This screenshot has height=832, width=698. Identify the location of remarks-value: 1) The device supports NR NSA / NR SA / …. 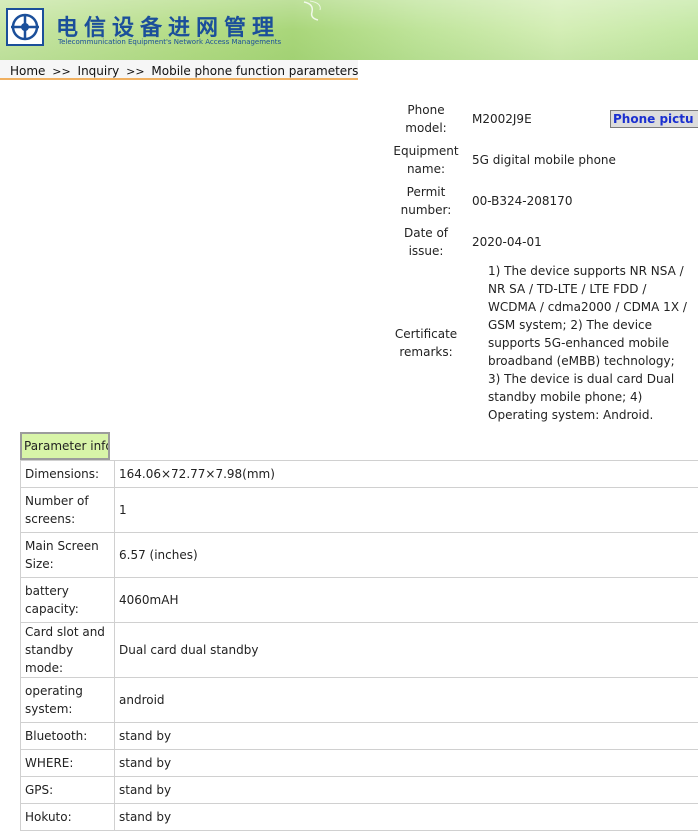
(587, 343).